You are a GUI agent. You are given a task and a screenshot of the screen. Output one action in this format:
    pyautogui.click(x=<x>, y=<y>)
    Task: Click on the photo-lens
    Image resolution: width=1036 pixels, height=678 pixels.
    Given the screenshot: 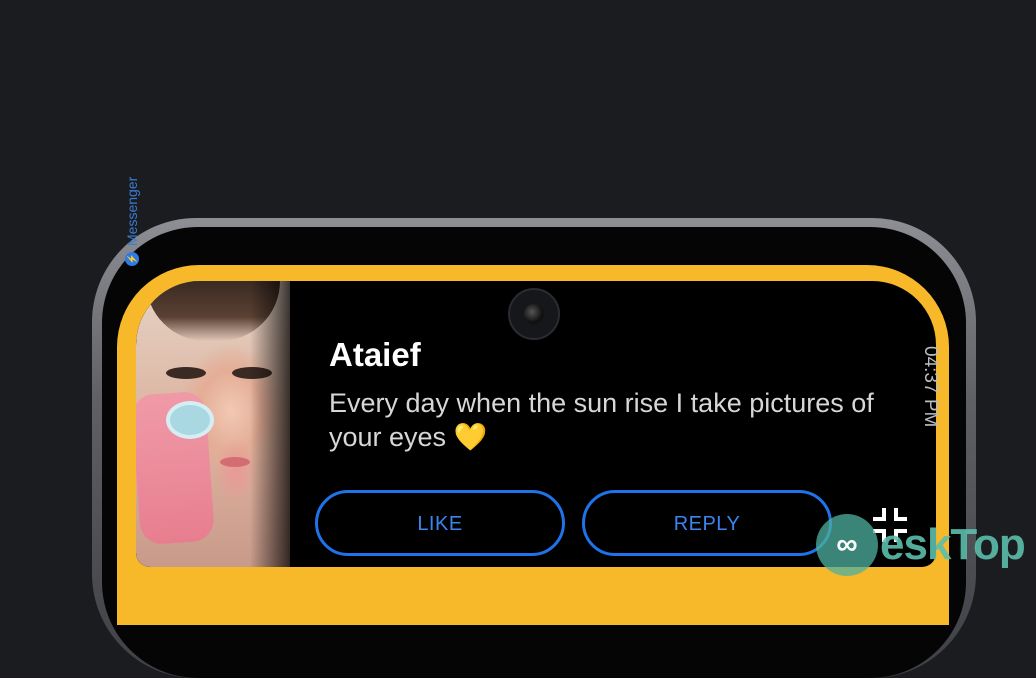 What is the action you would take?
    pyautogui.click(x=190, y=420)
    